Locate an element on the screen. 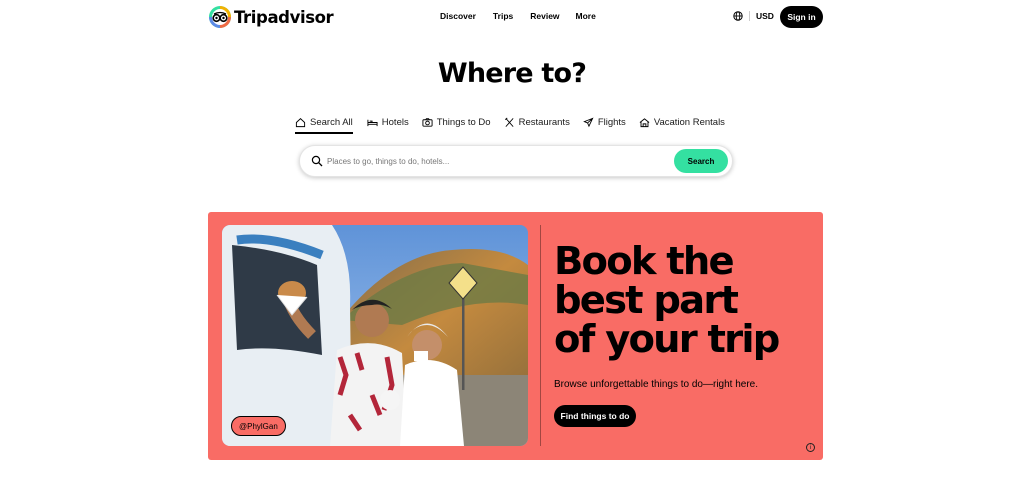  nav-more: More is located at coordinates (586, 16).